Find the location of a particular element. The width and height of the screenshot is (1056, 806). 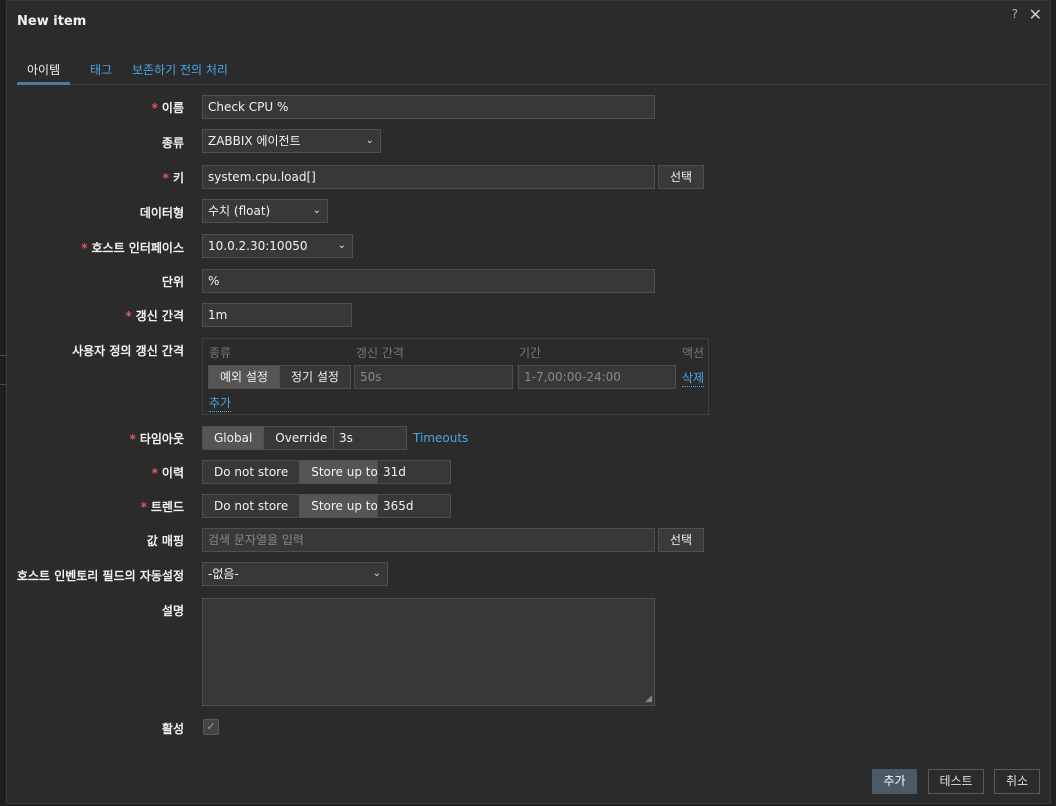

timeout-input: 3s is located at coordinates (370, 438).